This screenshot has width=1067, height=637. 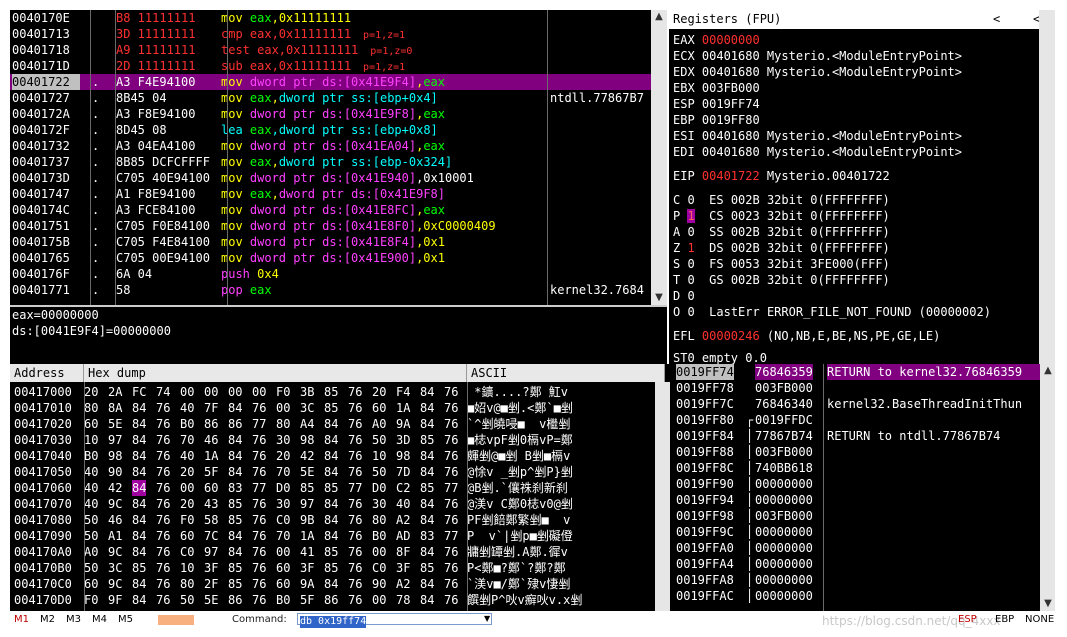 What do you see at coordinates (856, 484) in the screenshot?
I see `stack-row: 0019FF90 │ 00000000` at bounding box center [856, 484].